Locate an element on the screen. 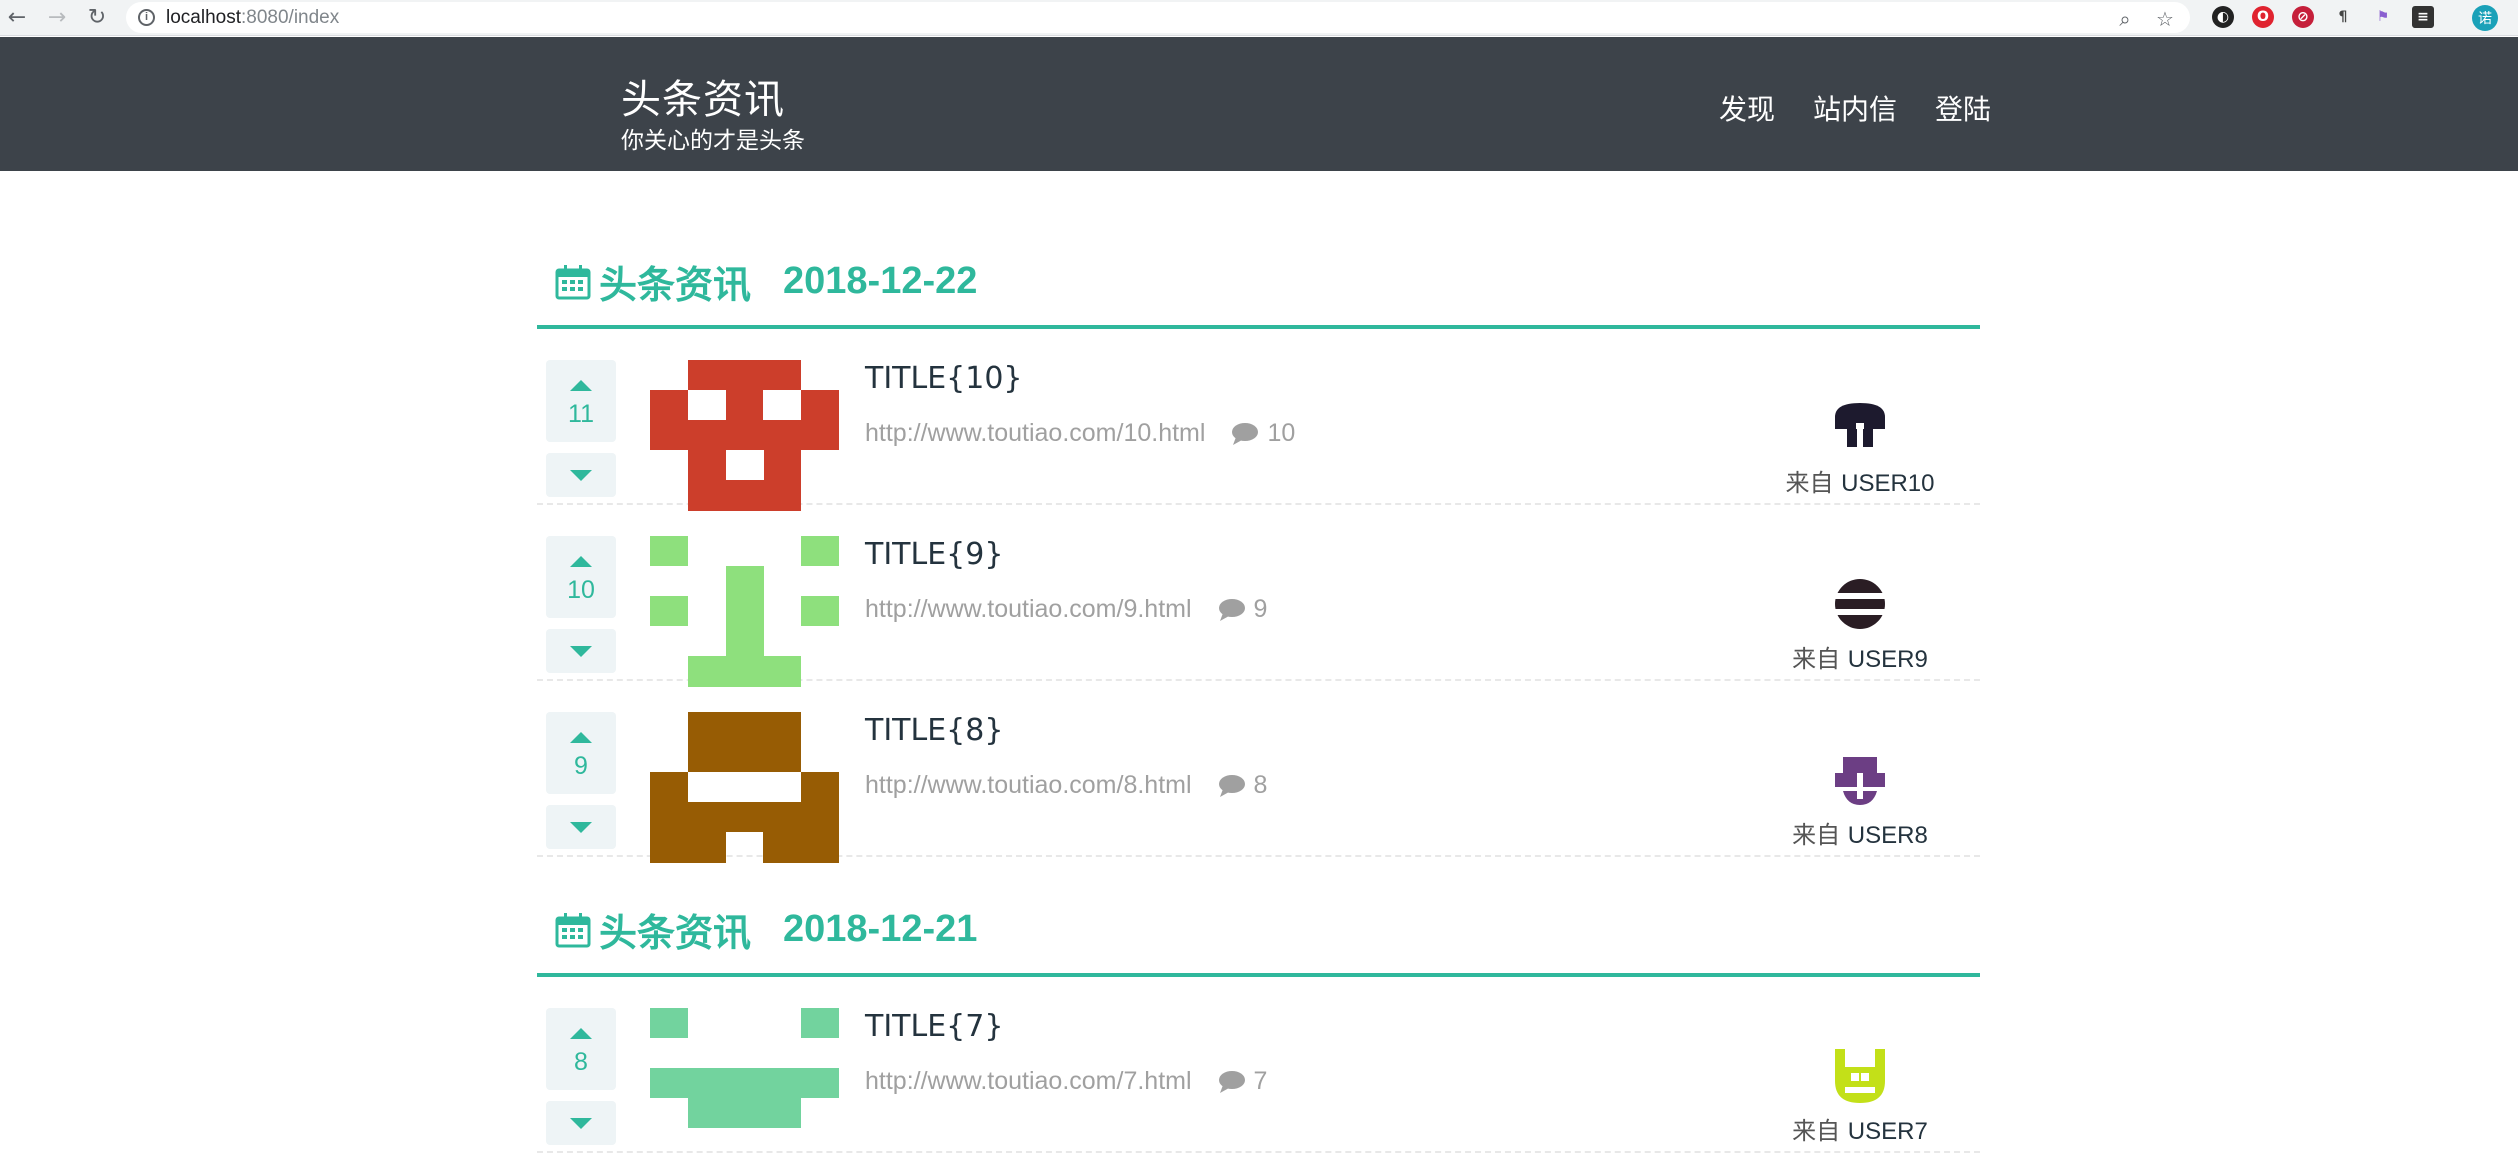  day-date: 2018-12-22 is located at coordinates (880, 281).